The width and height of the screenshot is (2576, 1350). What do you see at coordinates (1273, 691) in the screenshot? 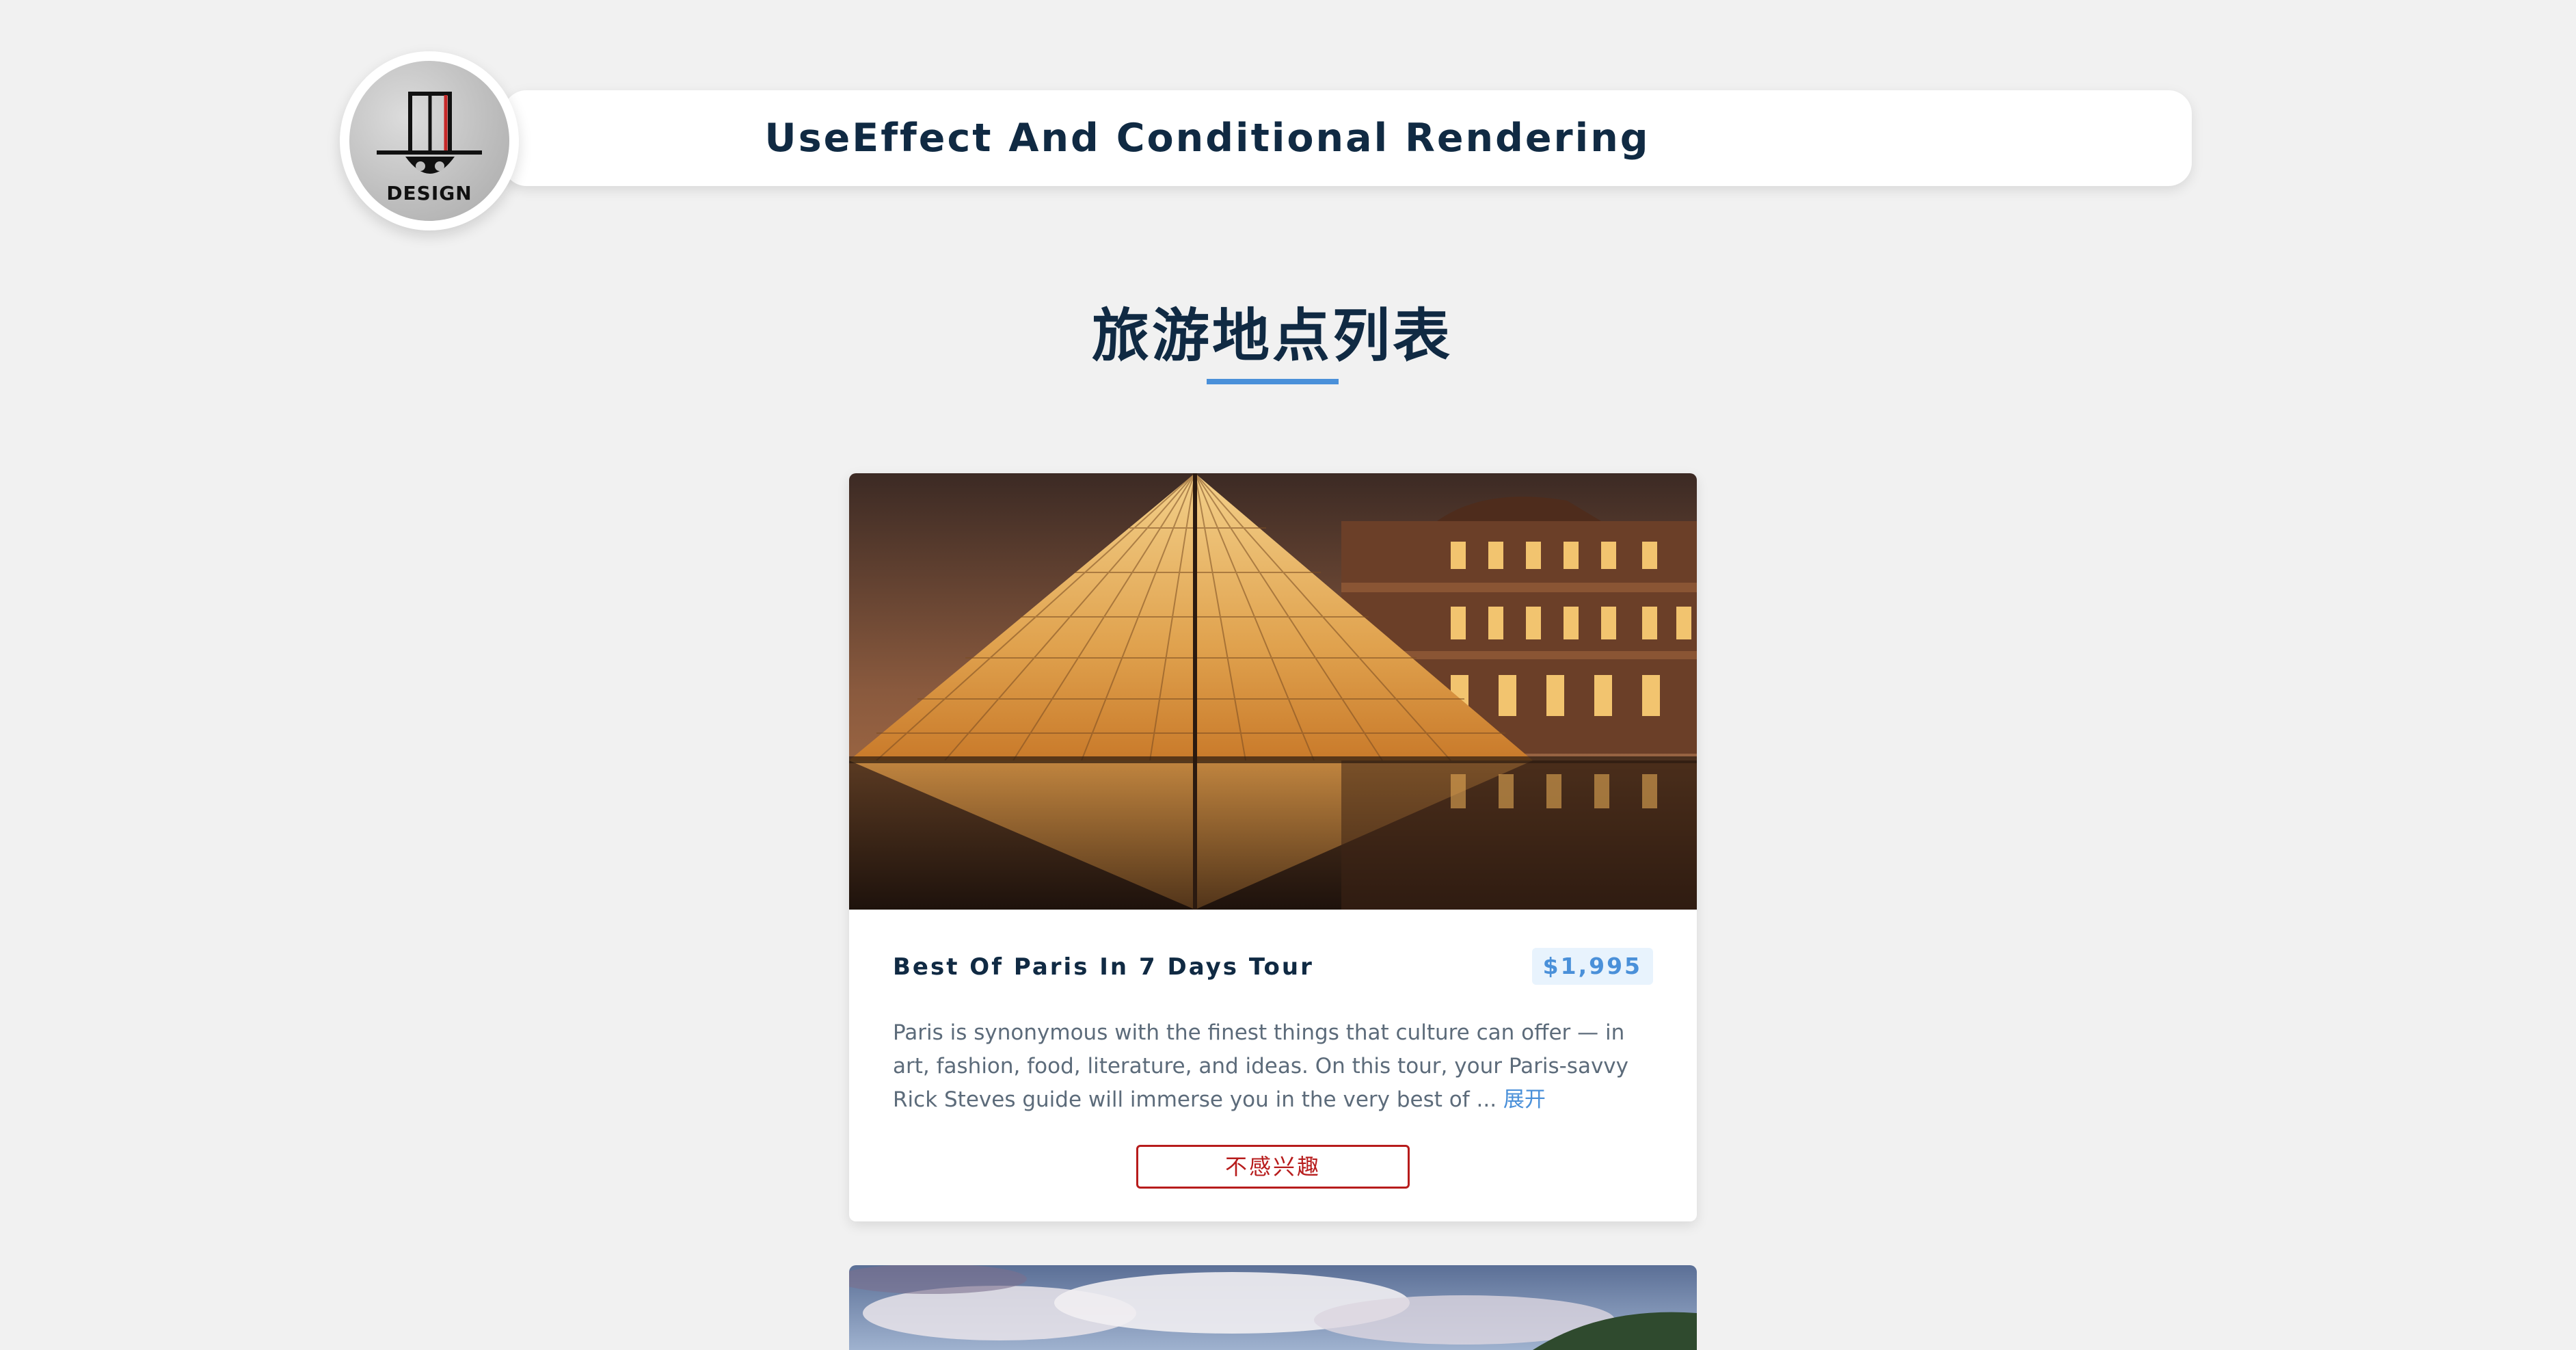
I see `louvre-pyramid-photo` at bounding box center [1273, 691].